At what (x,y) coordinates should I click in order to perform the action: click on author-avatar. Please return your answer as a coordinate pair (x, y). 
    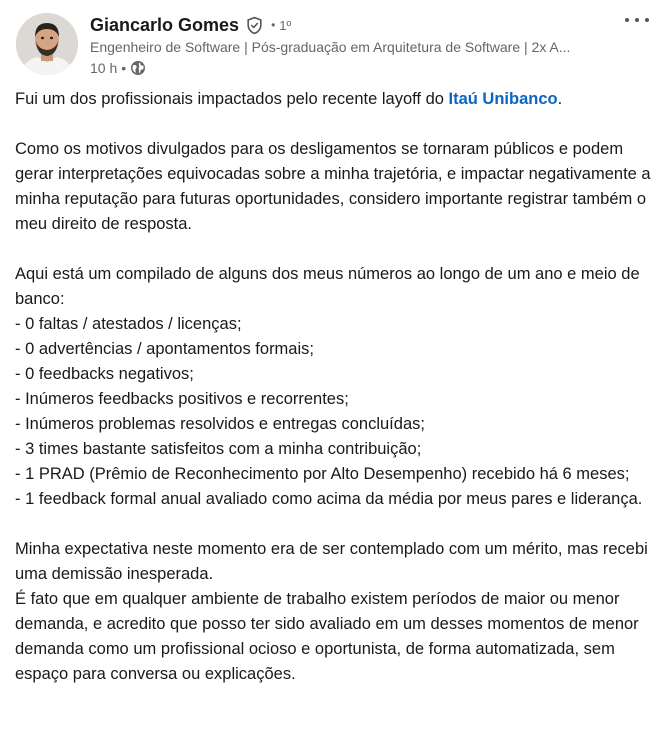
    Looking at the image, I should click on (47, 44).